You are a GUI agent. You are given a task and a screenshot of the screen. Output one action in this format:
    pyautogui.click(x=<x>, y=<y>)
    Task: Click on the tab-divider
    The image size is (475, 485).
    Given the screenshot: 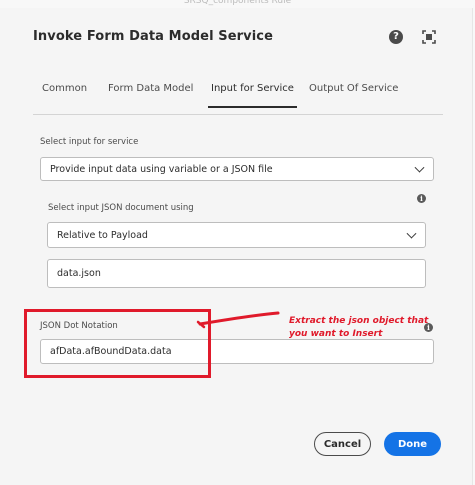 What is the action you would take?
    pyautogui.click(x=238, y=114)
    